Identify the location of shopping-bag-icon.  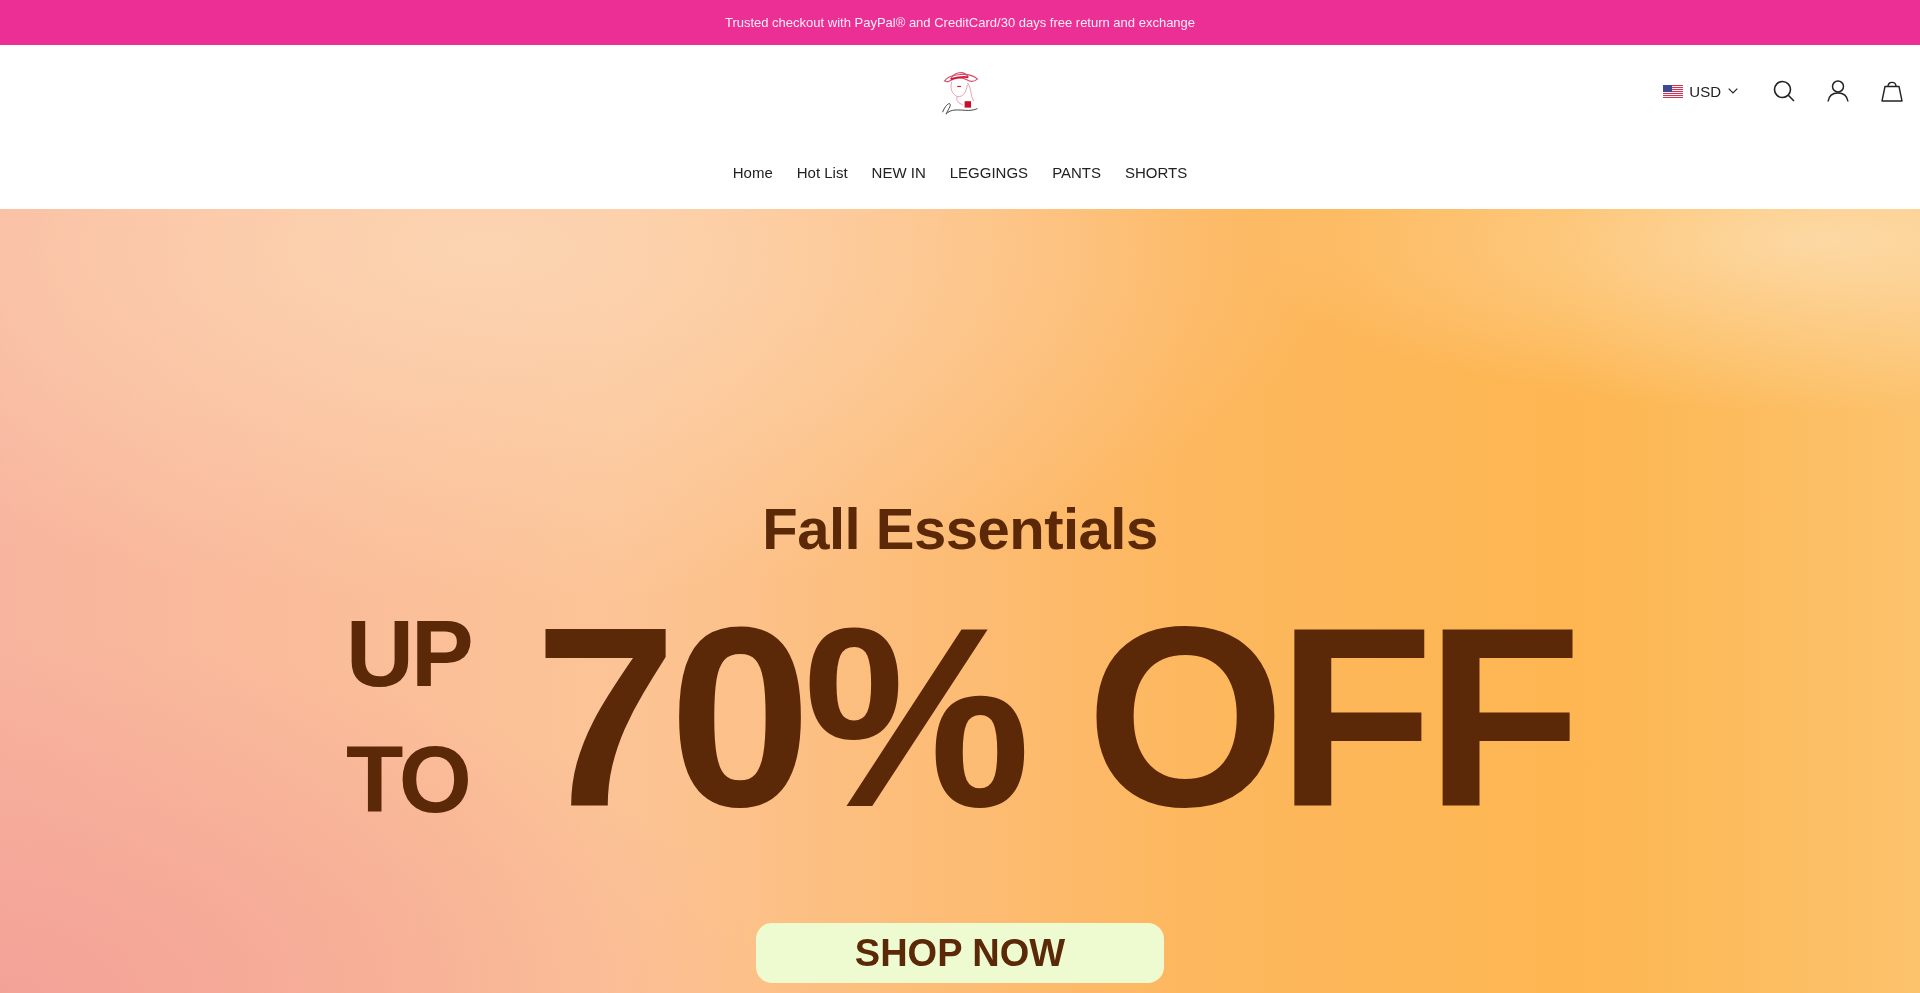
(1892, 91).